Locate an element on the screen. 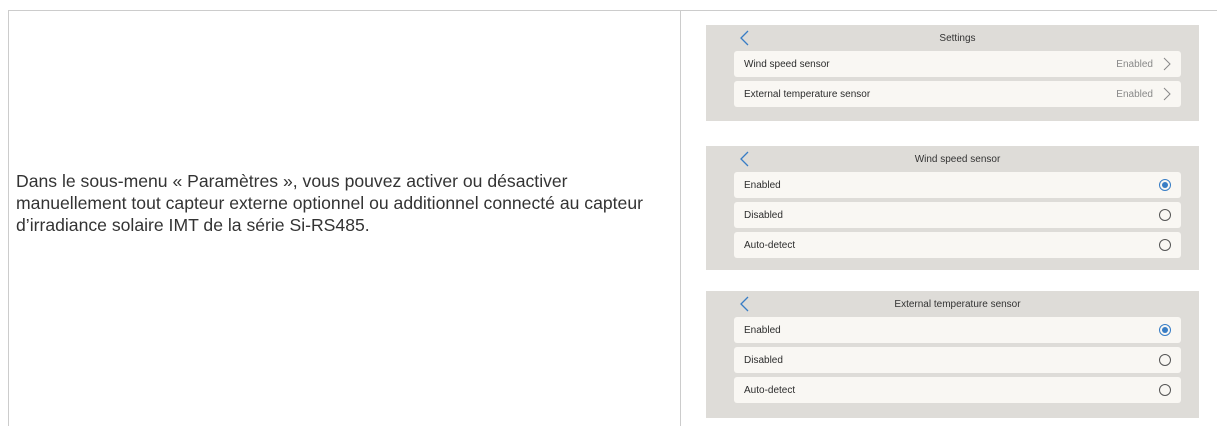 The height and width of the screenshot is (426, 1225). wind-speed-title: Wind speed sensor is located at coordinates (957, 159).